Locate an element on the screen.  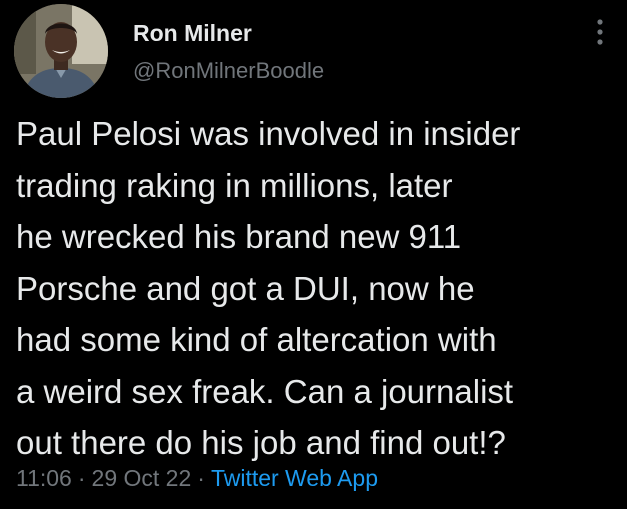
display-name: Ron Milner is located at coordinates (192, 33).